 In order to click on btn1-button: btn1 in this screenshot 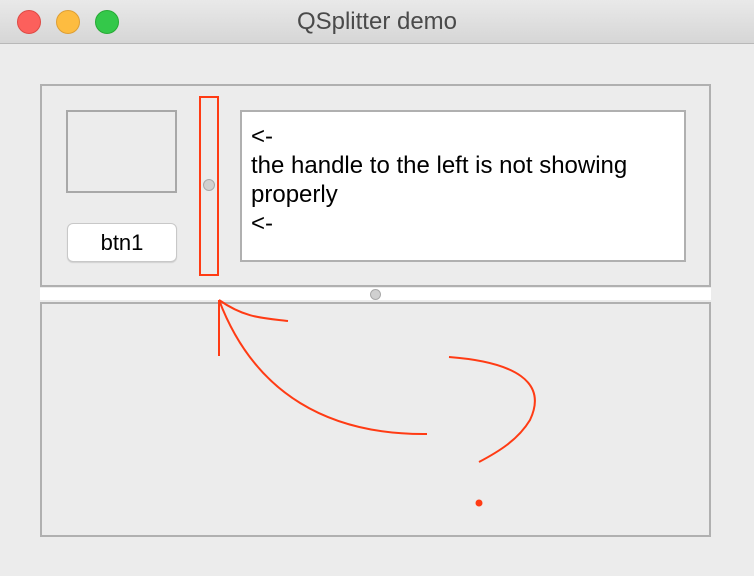, I will do `click(122, 242)`.